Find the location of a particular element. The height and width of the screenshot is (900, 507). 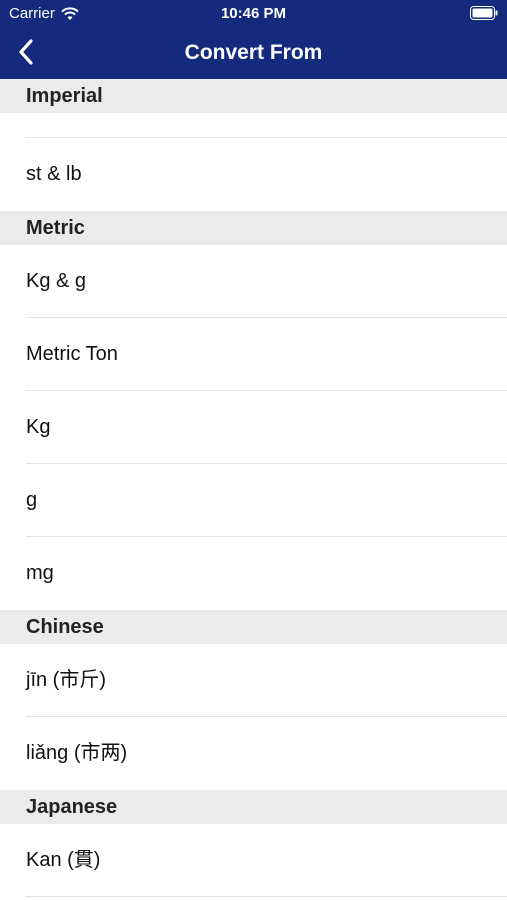

section-header-metric: Metric is located at coordinates (253, 228).